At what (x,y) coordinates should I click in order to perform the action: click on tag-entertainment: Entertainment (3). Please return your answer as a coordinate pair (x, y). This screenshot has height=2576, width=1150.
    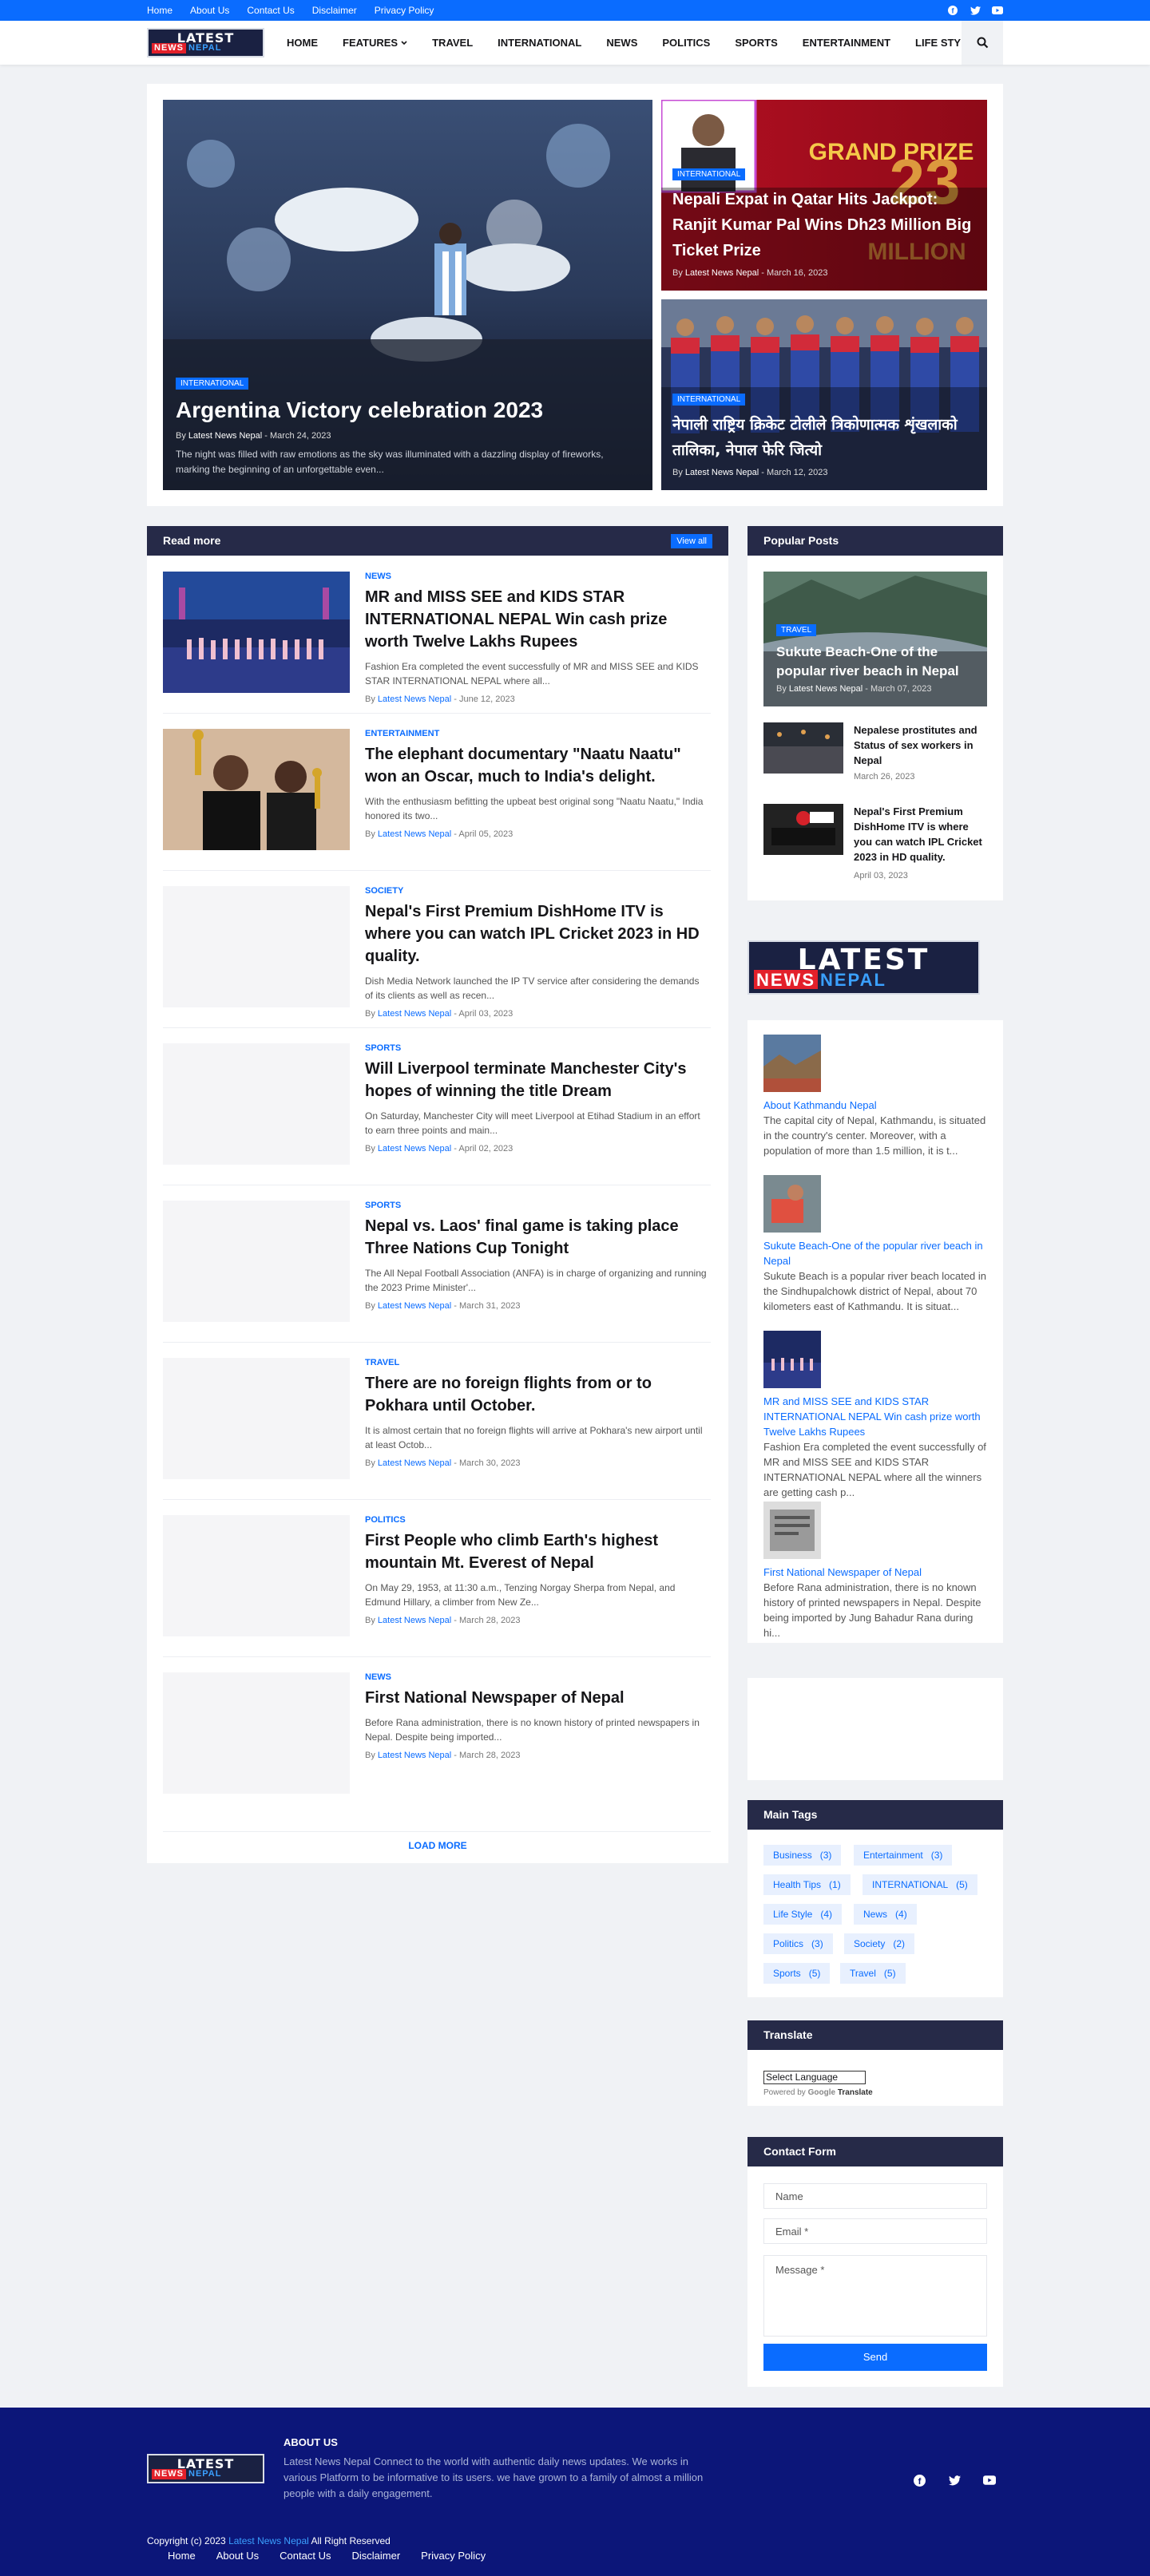
    Looking at the image, I should click on (904, 1856).